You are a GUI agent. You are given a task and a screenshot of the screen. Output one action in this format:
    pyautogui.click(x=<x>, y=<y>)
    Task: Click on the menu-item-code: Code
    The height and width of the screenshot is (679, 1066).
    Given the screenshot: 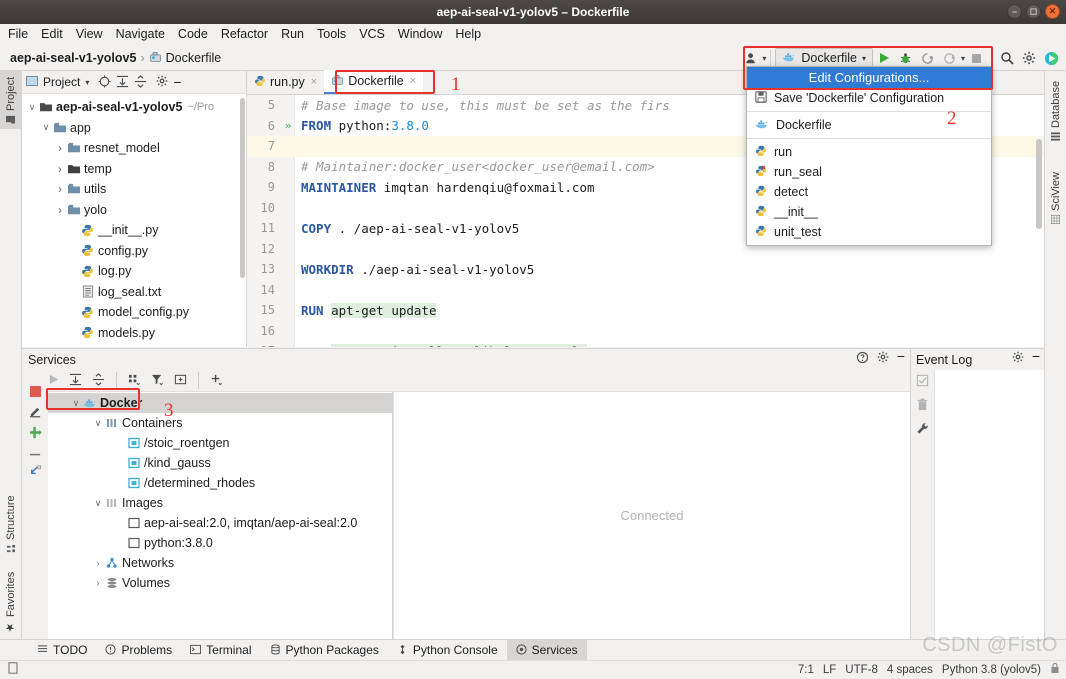 What is the action you would take?
    pyautogui.click(x=193, y=34)
    